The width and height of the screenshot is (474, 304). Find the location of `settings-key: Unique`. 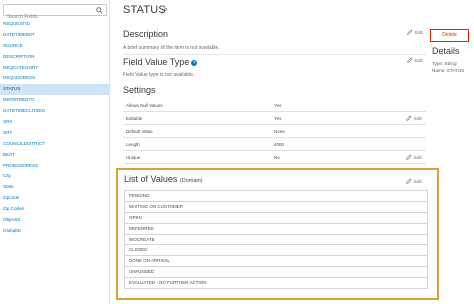

settings-key: Unique is located at coordinates (133, 157).